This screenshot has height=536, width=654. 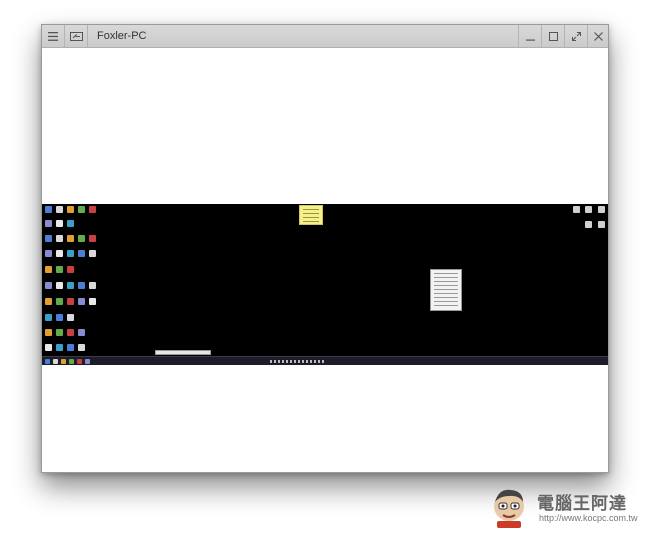 I want to click on close-icon, so click(x=598, y=36).